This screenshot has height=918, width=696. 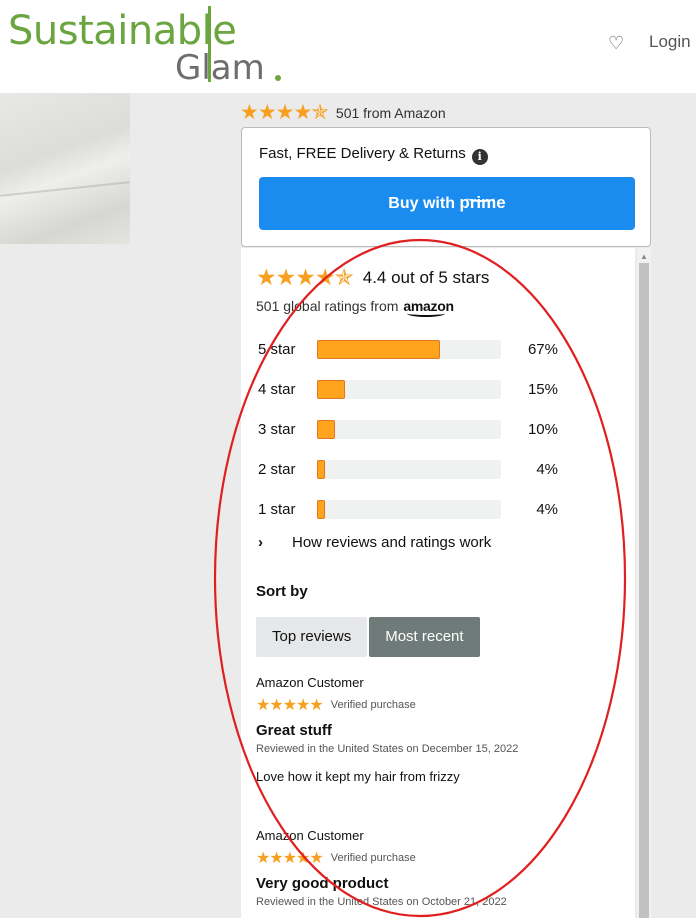 What do you see at coordinates (616, 43) in the screenshot?
I see `heart-icon: ♡` at bounding box center [616, 43].